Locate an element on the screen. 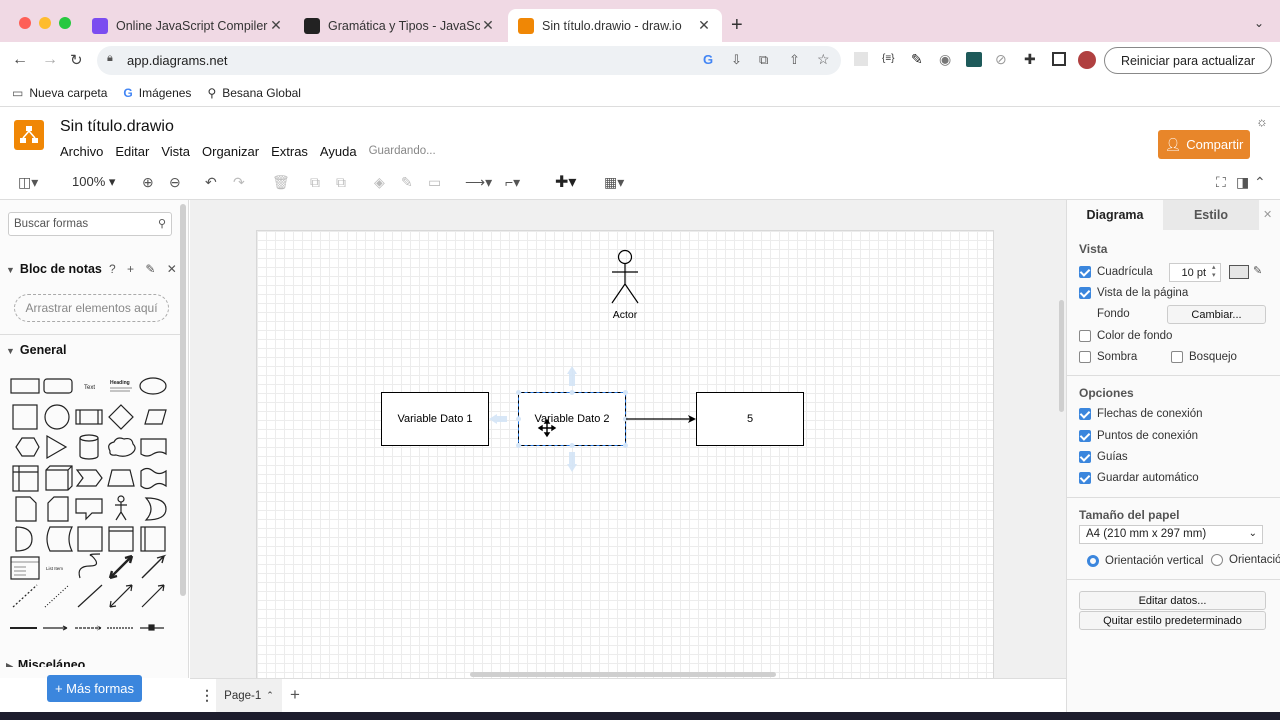 The image size is (1280, 720). remove-default-style-button: Quitar estilo predeterminado is located at coordinates (1172, 620).